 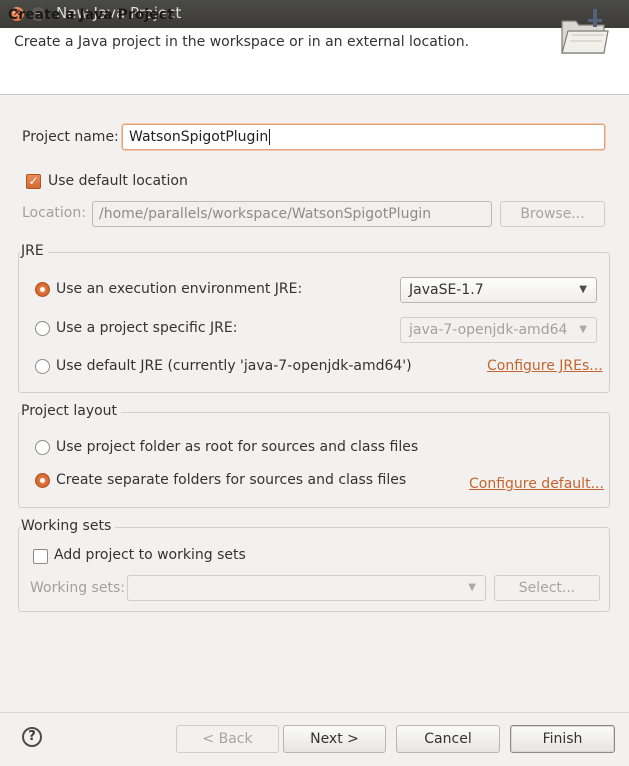 I want to click on project-specific-jre-combo: java-7-openjdk-amd64 ▼, so click(x=498, y=330).